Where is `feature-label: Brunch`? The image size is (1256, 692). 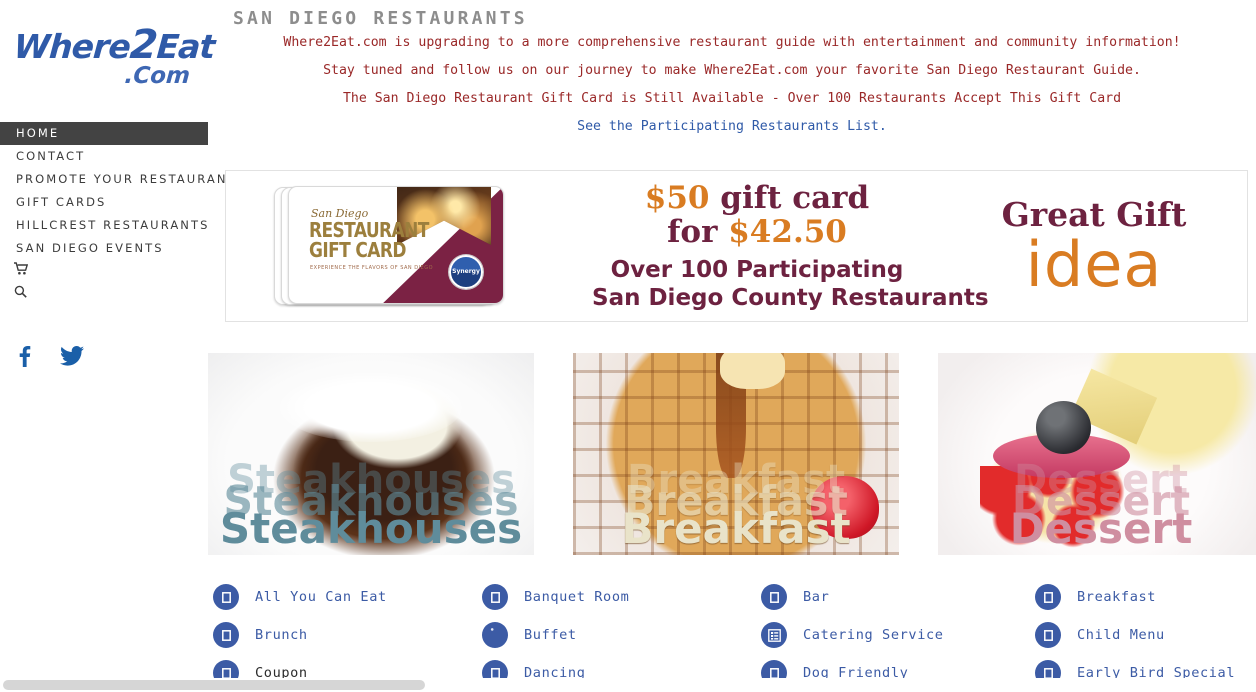 feature-label: Brunch is located at coordinates (281, 635).